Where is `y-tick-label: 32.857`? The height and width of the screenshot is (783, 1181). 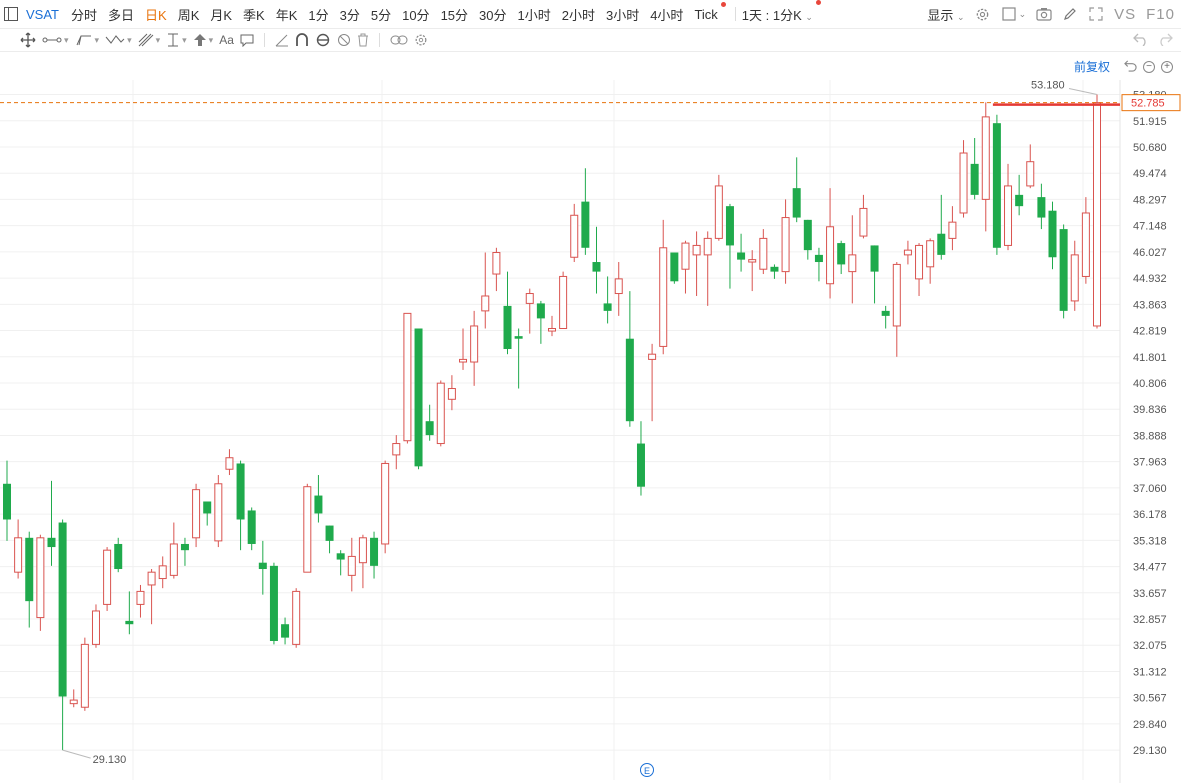 y-tick-label: 32.857 is located at coordinates (1150, 620).